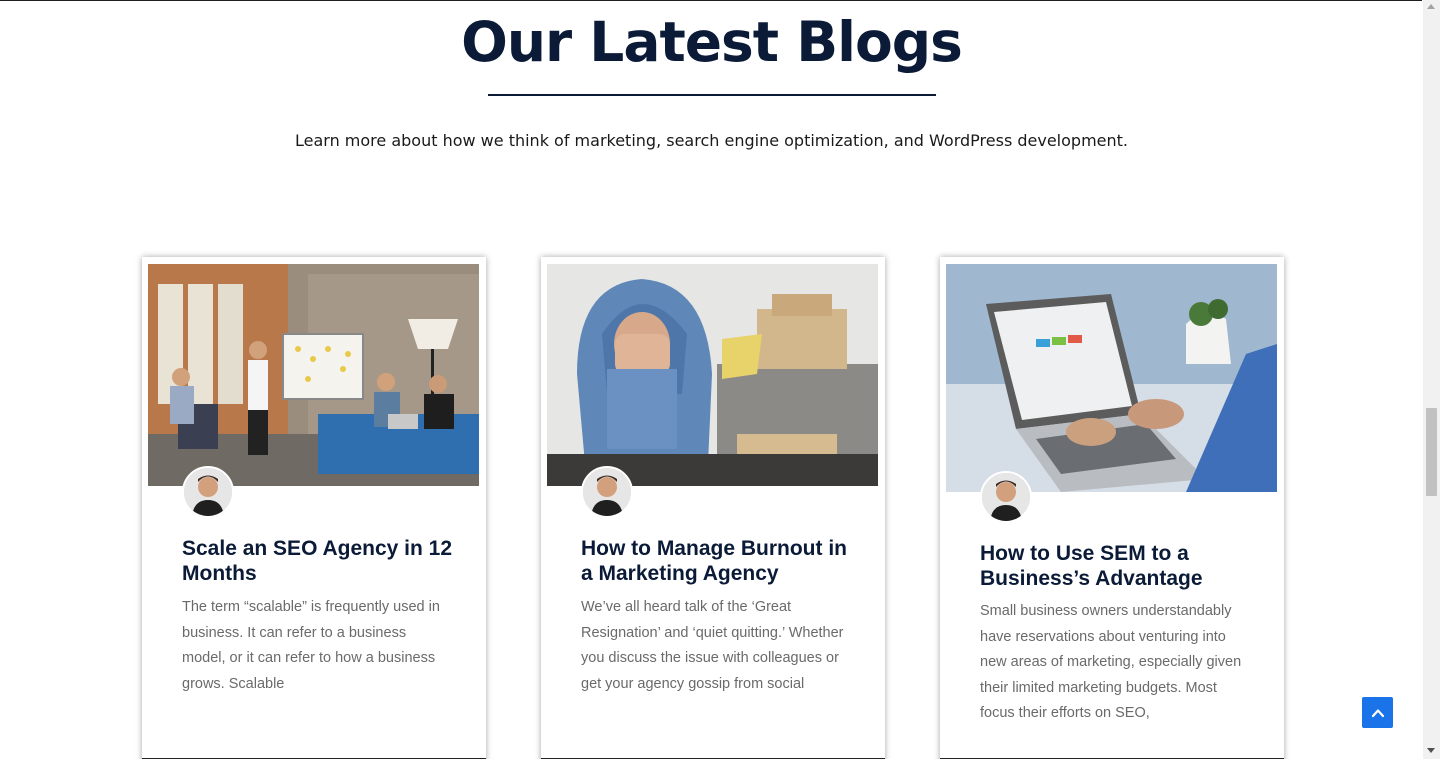 The height and width of the screenshot is (759, 1440). Describe the element at coordinates (1115, 566) in the screenshot. I see `post-title: How to Use SEM to a Business’s Advantage` at that location.